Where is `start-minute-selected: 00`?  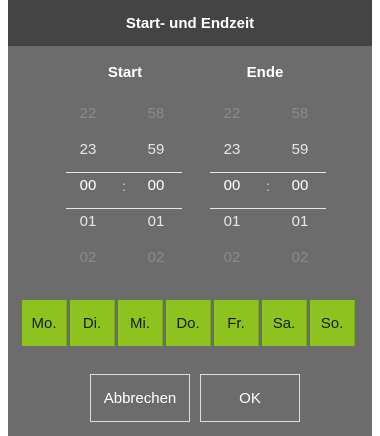 start-minute-selected: 00 is located at coordinates (156, 186).